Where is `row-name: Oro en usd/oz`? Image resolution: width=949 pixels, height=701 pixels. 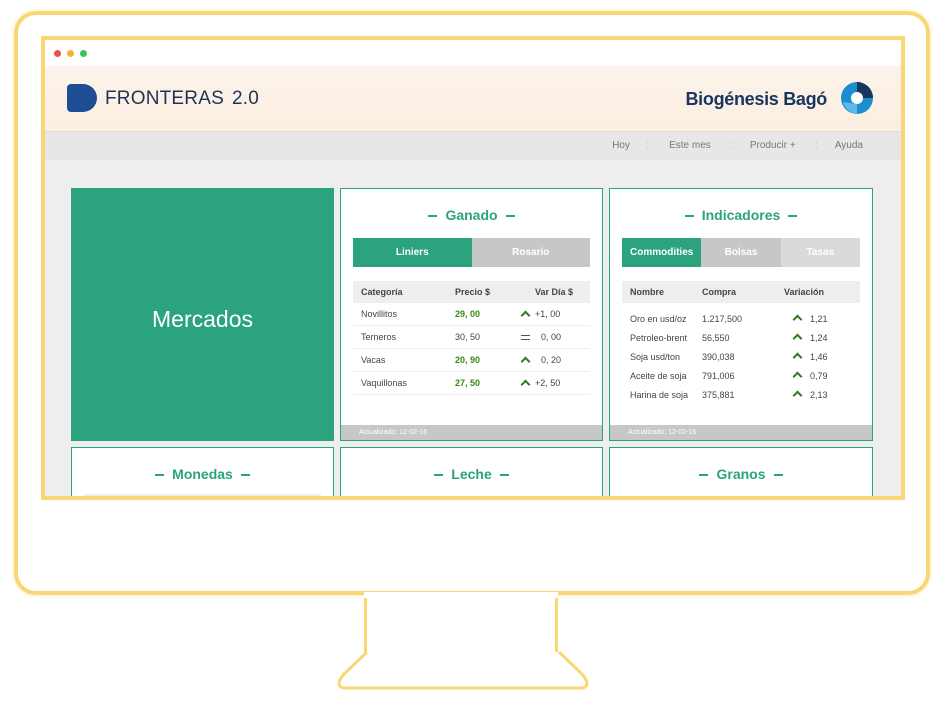 row-name: Oro en usd/oz is located at coordinates (658, 318).